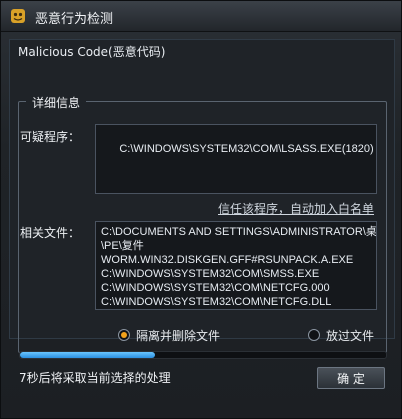 The height and width of the screenshot is (419, 402). What do you see at coordinates (236, 159) in the screenshot?
I see `program-path-field: C:\WINDOWS\SYSTEM32\COM\LSASS.EXE(1820)` at bounding box center [236, 159].